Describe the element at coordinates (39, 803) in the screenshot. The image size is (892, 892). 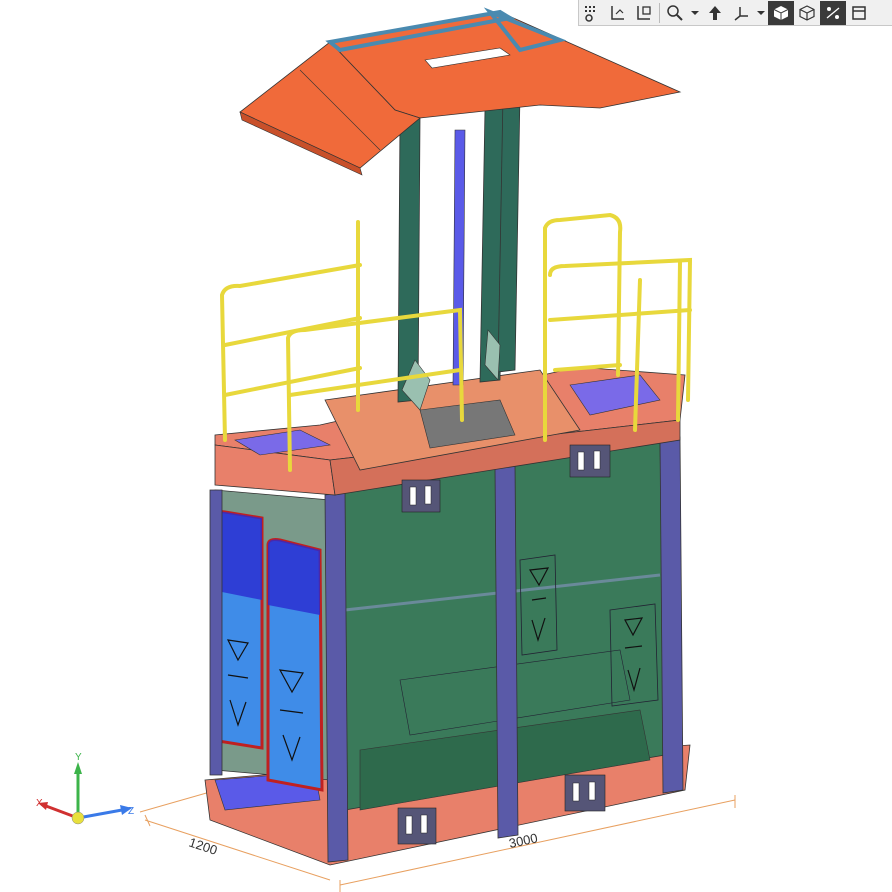
I see `triad-x-label: X` at that location.